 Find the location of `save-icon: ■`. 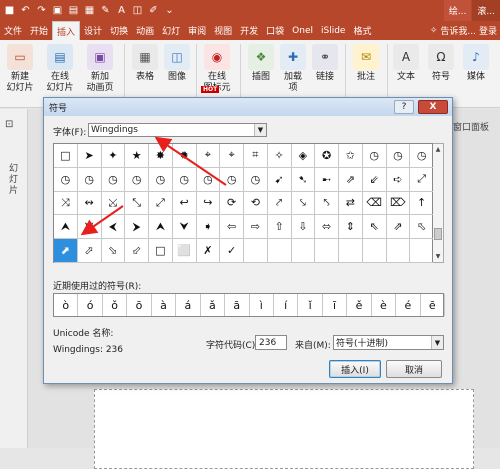

save-icon: ■ is located at coordinates (9, 10).